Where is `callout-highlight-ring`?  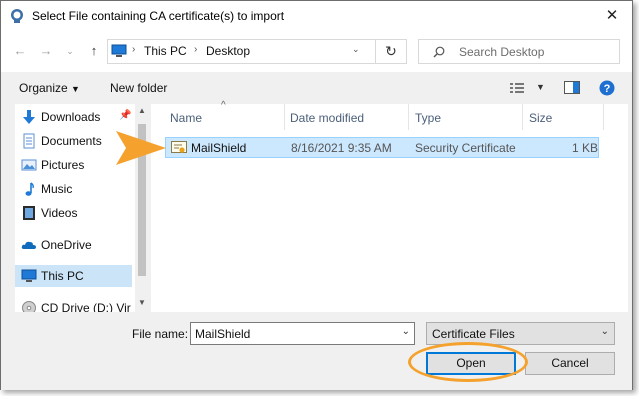
callout-highlight-ring is located at coordinates (468, 362).